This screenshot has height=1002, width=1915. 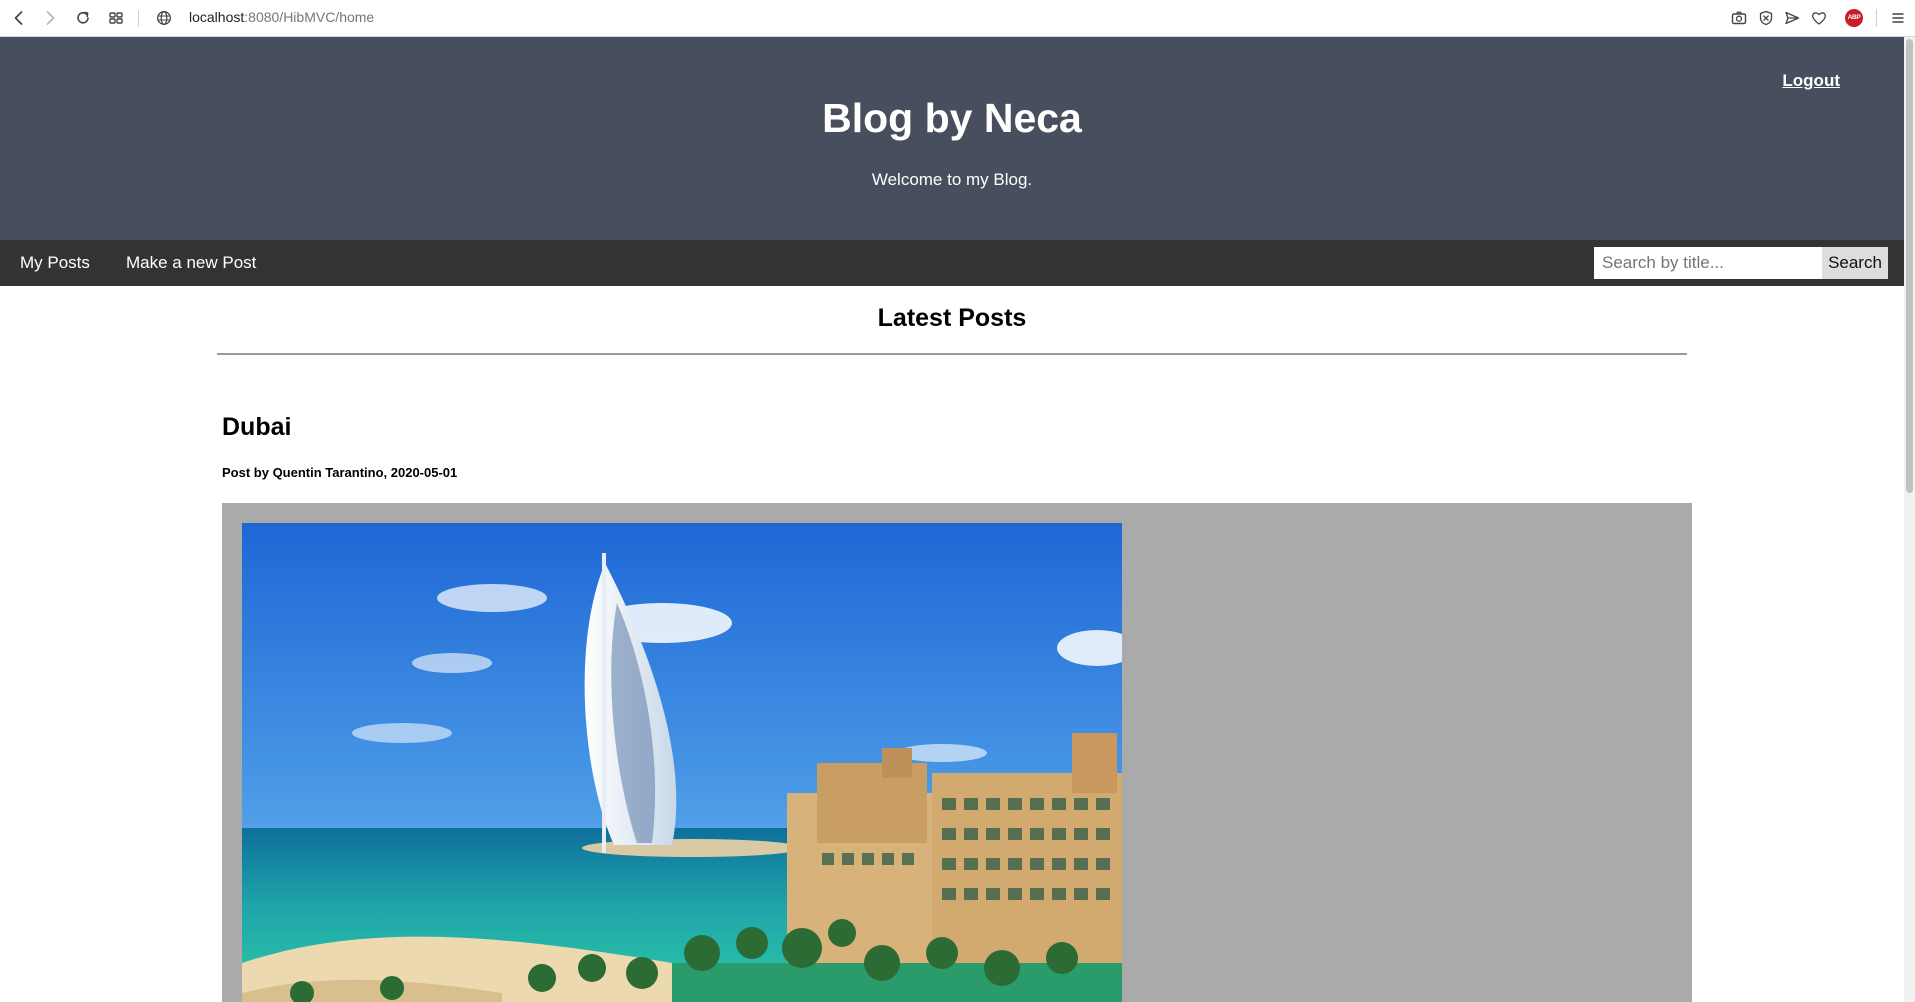 What do you see at coordinates (50, 18) in the screenshot?
I see `forward-icon` at bounding box center [50, 18].